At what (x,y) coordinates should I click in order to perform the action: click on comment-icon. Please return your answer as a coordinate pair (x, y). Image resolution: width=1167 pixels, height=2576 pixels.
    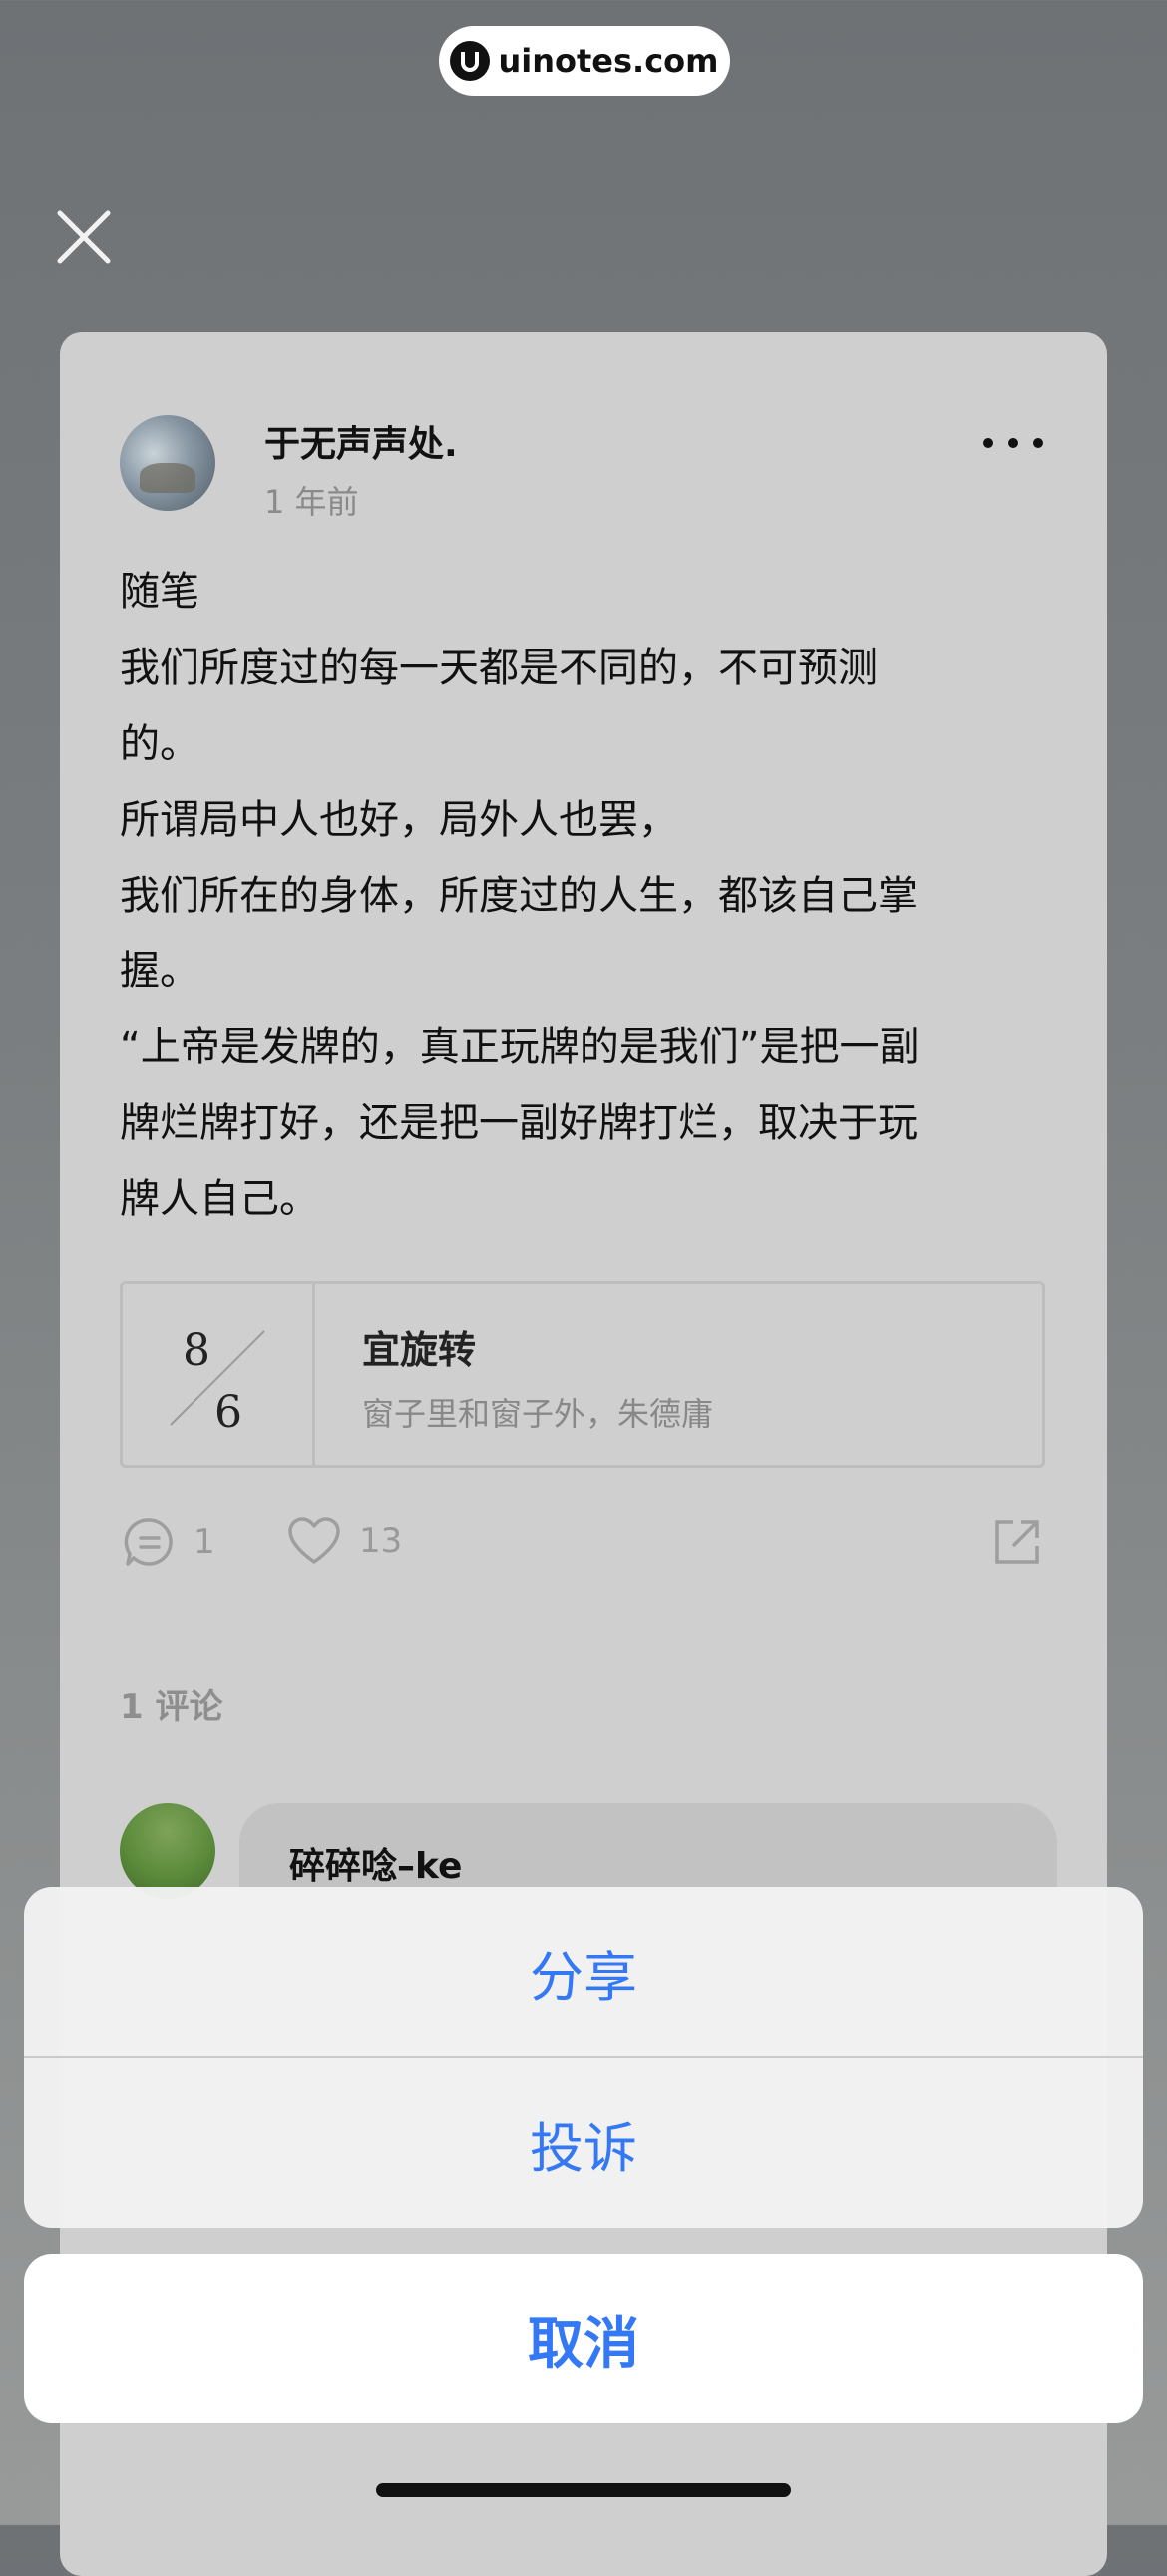
    Looking at the image, I should click on (148, 1542).